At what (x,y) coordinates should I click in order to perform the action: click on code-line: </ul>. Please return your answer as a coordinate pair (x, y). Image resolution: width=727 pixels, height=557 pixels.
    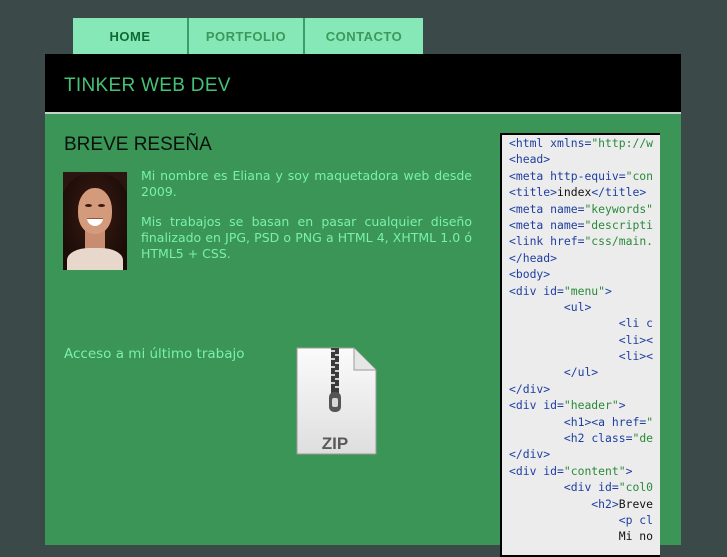
    Looking at the image, I should click on (581, 372).